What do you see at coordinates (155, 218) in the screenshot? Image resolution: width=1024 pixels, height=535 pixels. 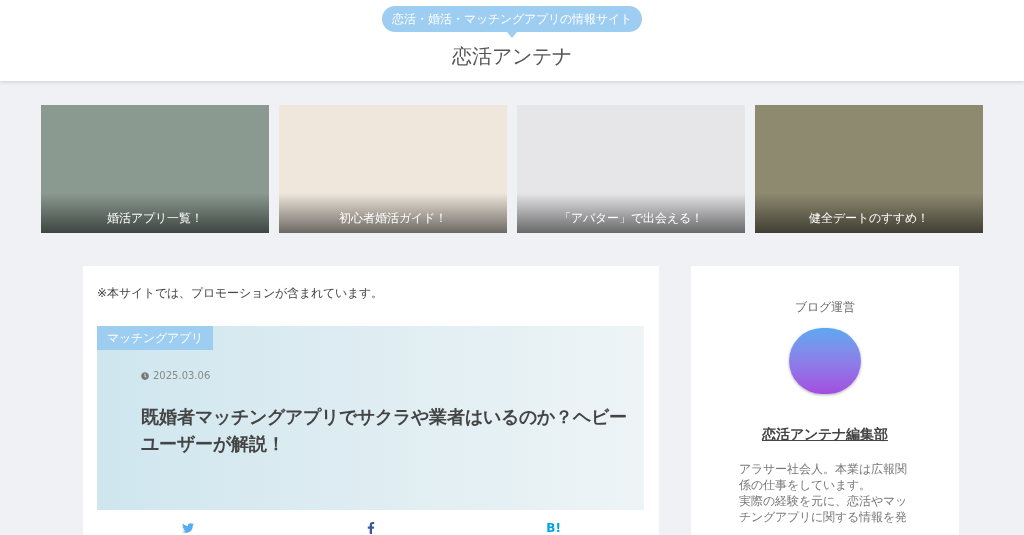 I see `card-caption: 婚活アプリ一覧！` at bounding box center [155, 218].